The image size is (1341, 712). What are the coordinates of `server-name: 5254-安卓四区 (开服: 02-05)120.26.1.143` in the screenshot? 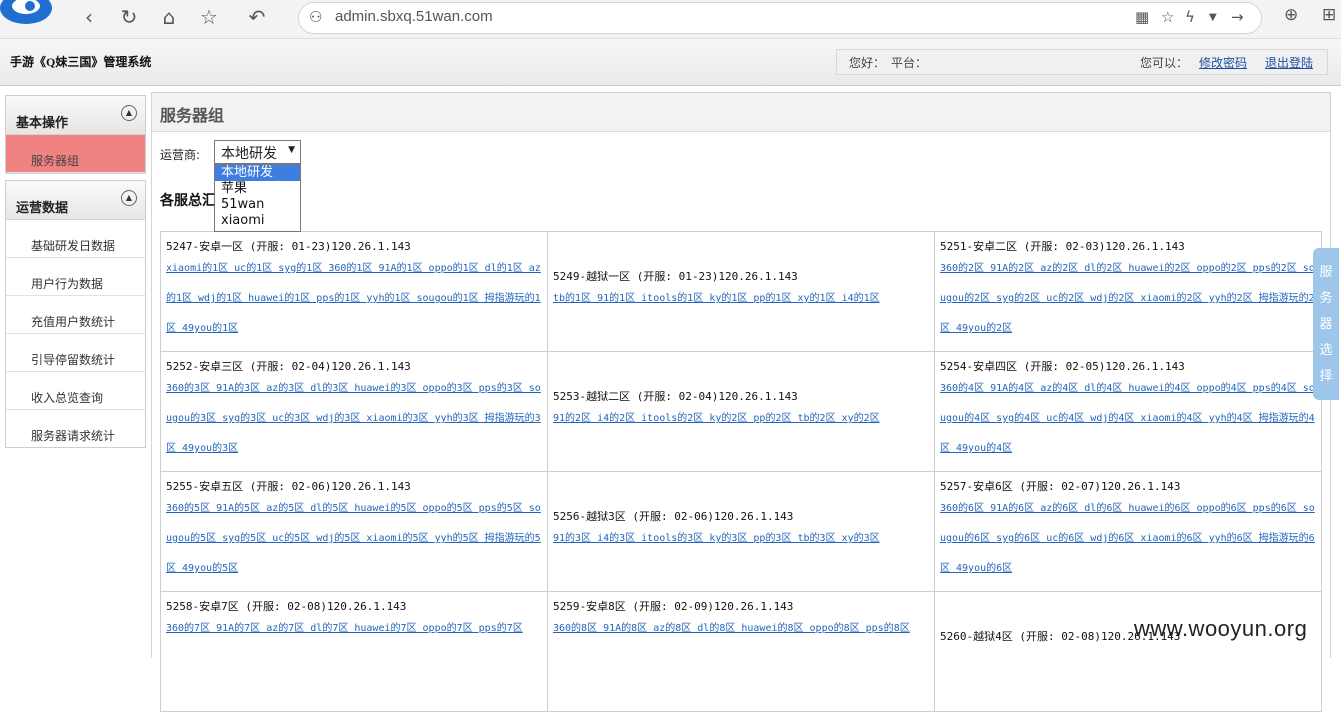 It's located at (1062, 366).